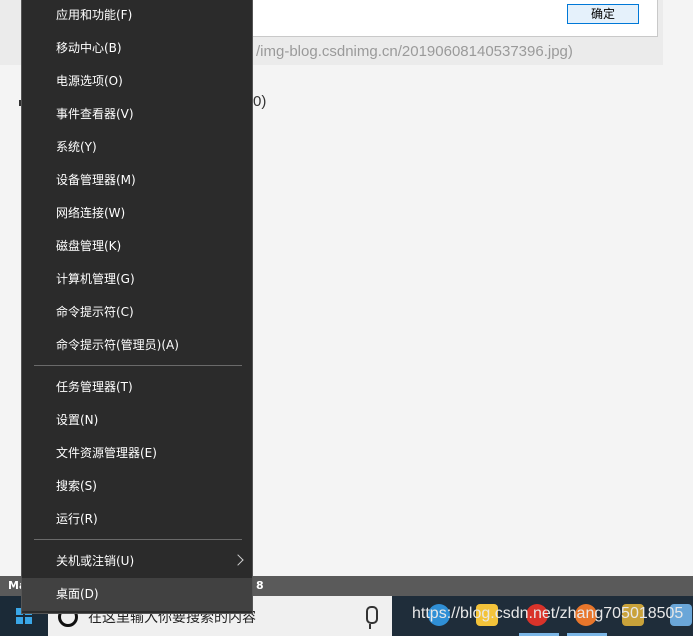  Describe the element at coordinates (260, 101) in the screenshot. I see `background-paren-text: 0)` at that location.